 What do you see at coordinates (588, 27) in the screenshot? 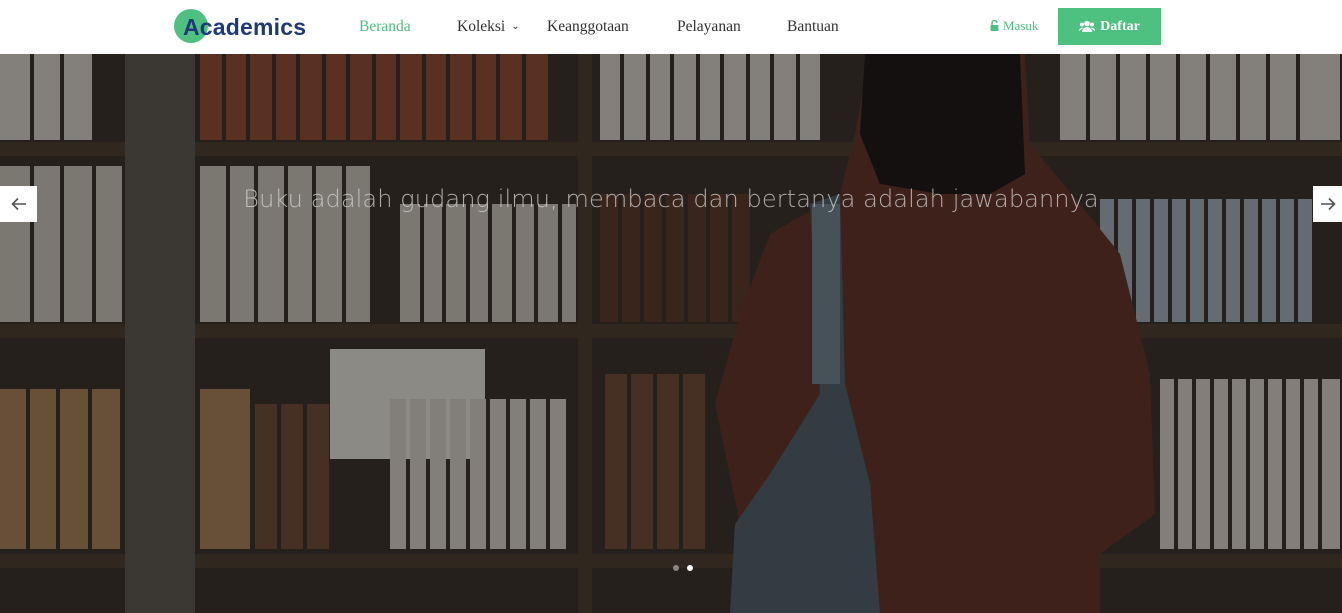
I see `nav-item-keanggotaan: Keanggotaan` at bounding box center [588, 27].